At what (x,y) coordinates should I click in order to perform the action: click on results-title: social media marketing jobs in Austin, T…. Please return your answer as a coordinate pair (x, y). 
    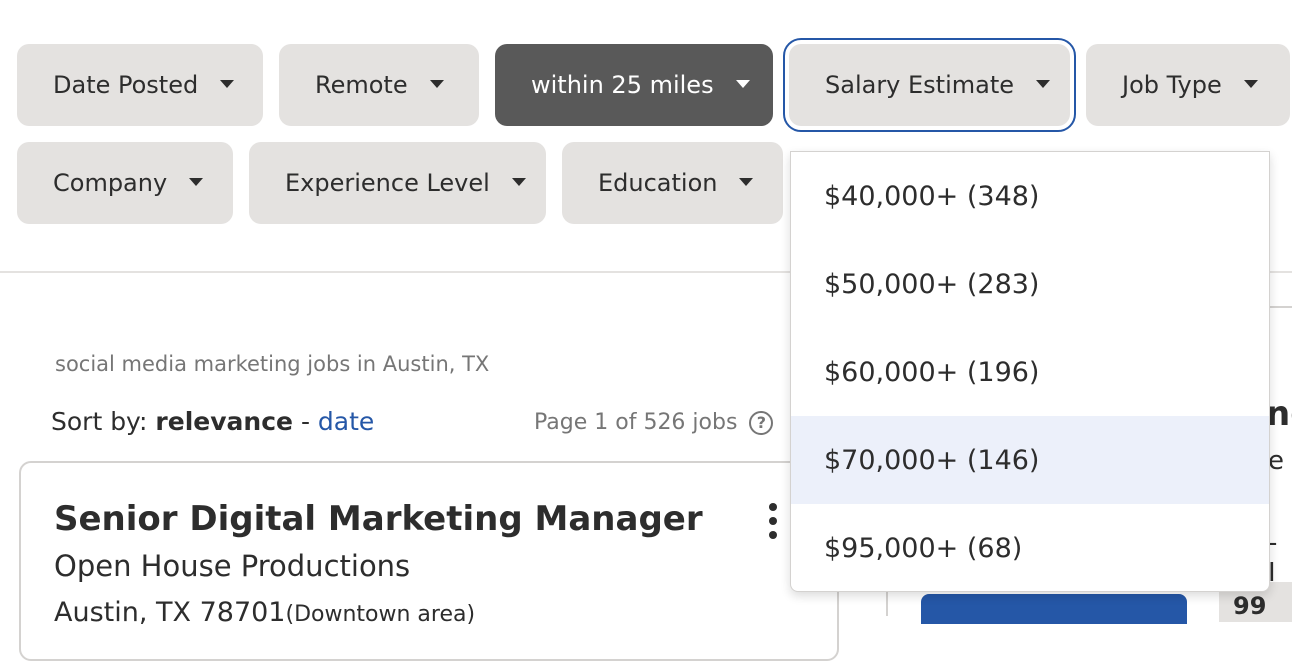
    Looking at the image, I should click on (272, 364).